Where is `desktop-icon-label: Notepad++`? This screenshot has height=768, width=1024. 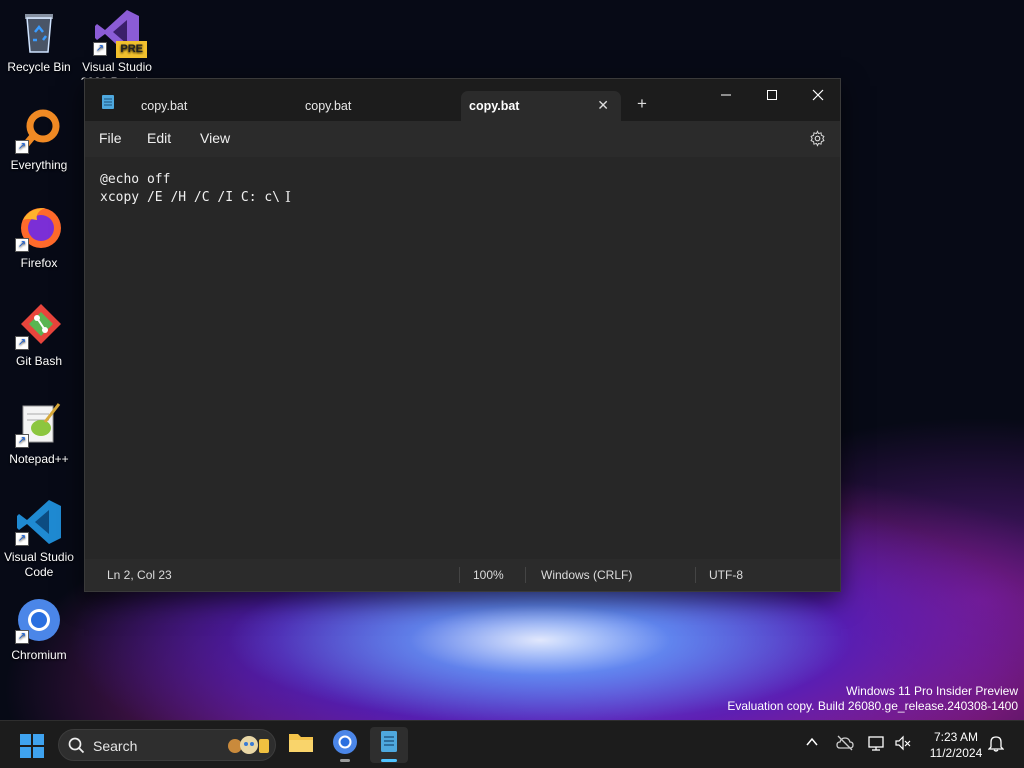
desktop-icon-label: Notepad++ is located at coordinates (39, 459).